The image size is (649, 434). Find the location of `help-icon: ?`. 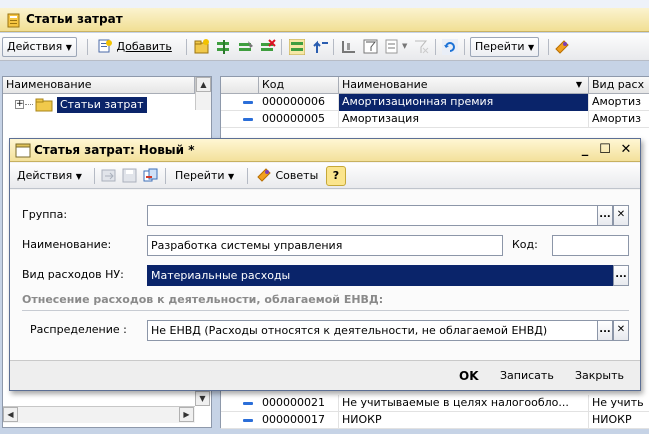

help-icon: ? is located at coordinates (336, 176).